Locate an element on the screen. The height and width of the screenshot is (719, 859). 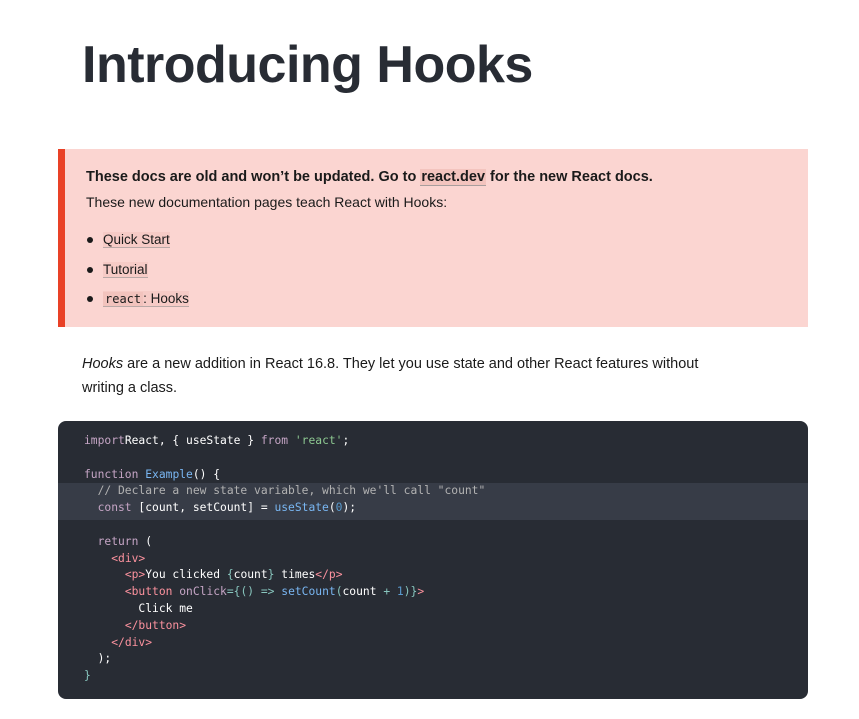
code-token: } is located at coordinates (87, 676).